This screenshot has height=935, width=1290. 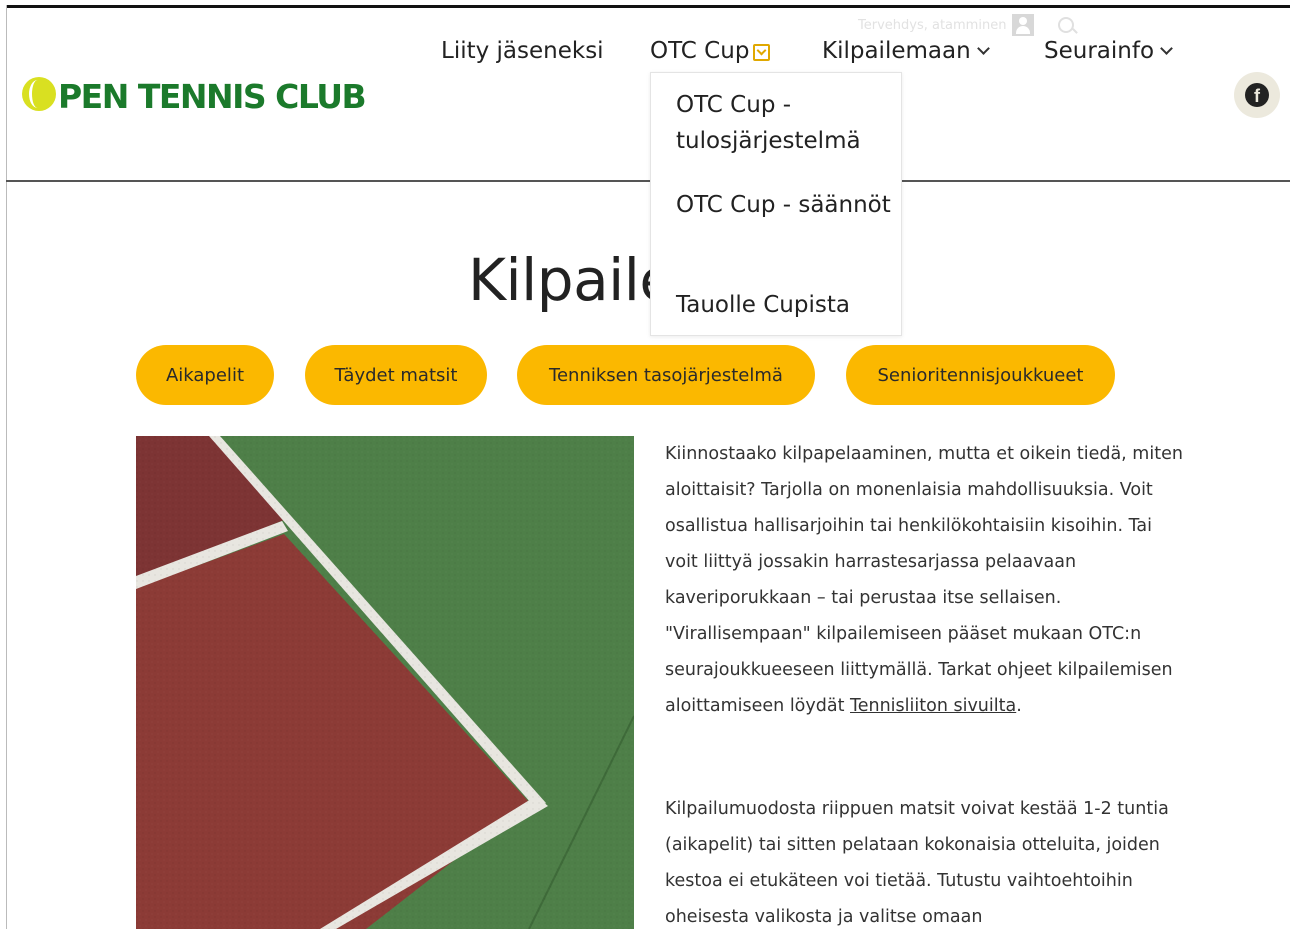 I want to click on dropdown-item-tulosjarjestelma: OTC Cup - tulosjärjestelmä, so click(x=783, y=123).